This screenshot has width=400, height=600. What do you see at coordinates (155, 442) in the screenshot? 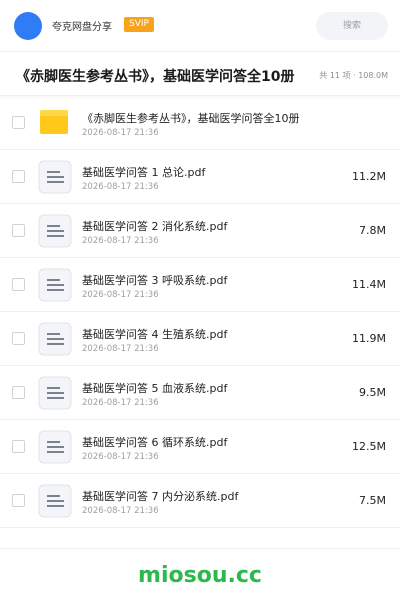
I see `file-name: 基础医学问答 6 循环系统.pdf` at bounding box center [155, 442].